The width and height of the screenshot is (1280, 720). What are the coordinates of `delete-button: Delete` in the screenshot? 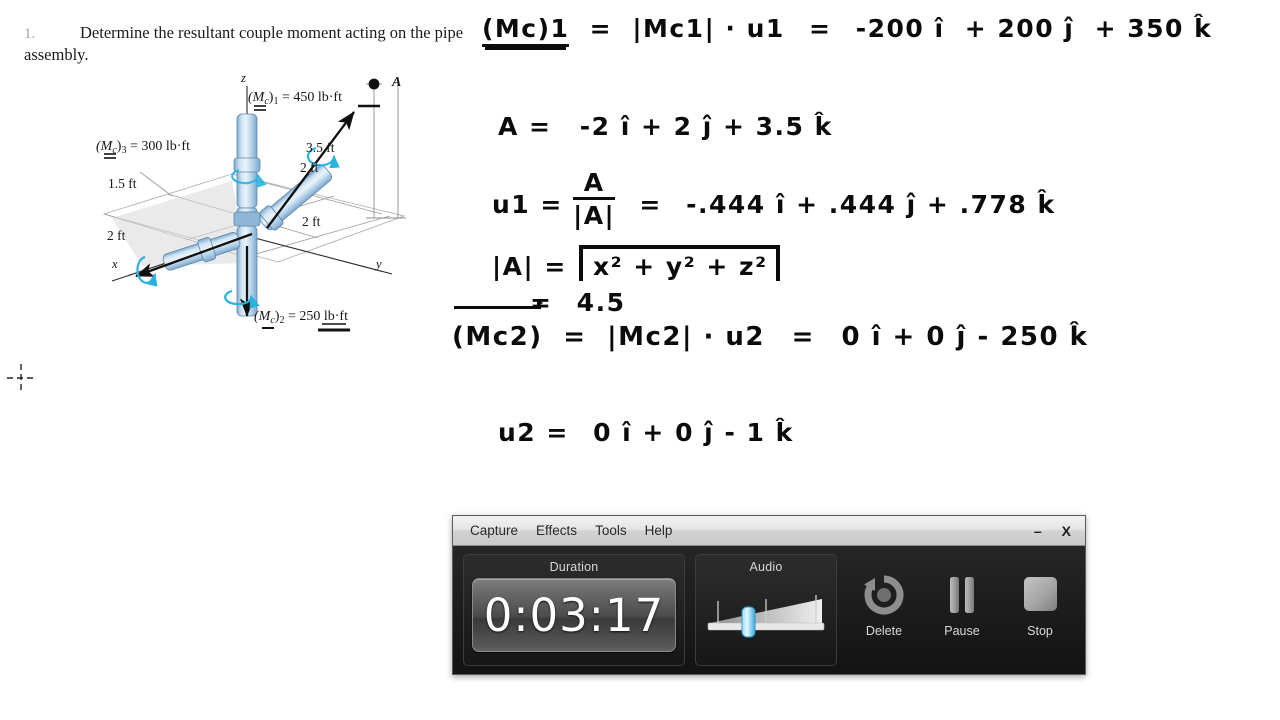 It's located at (884, 603).